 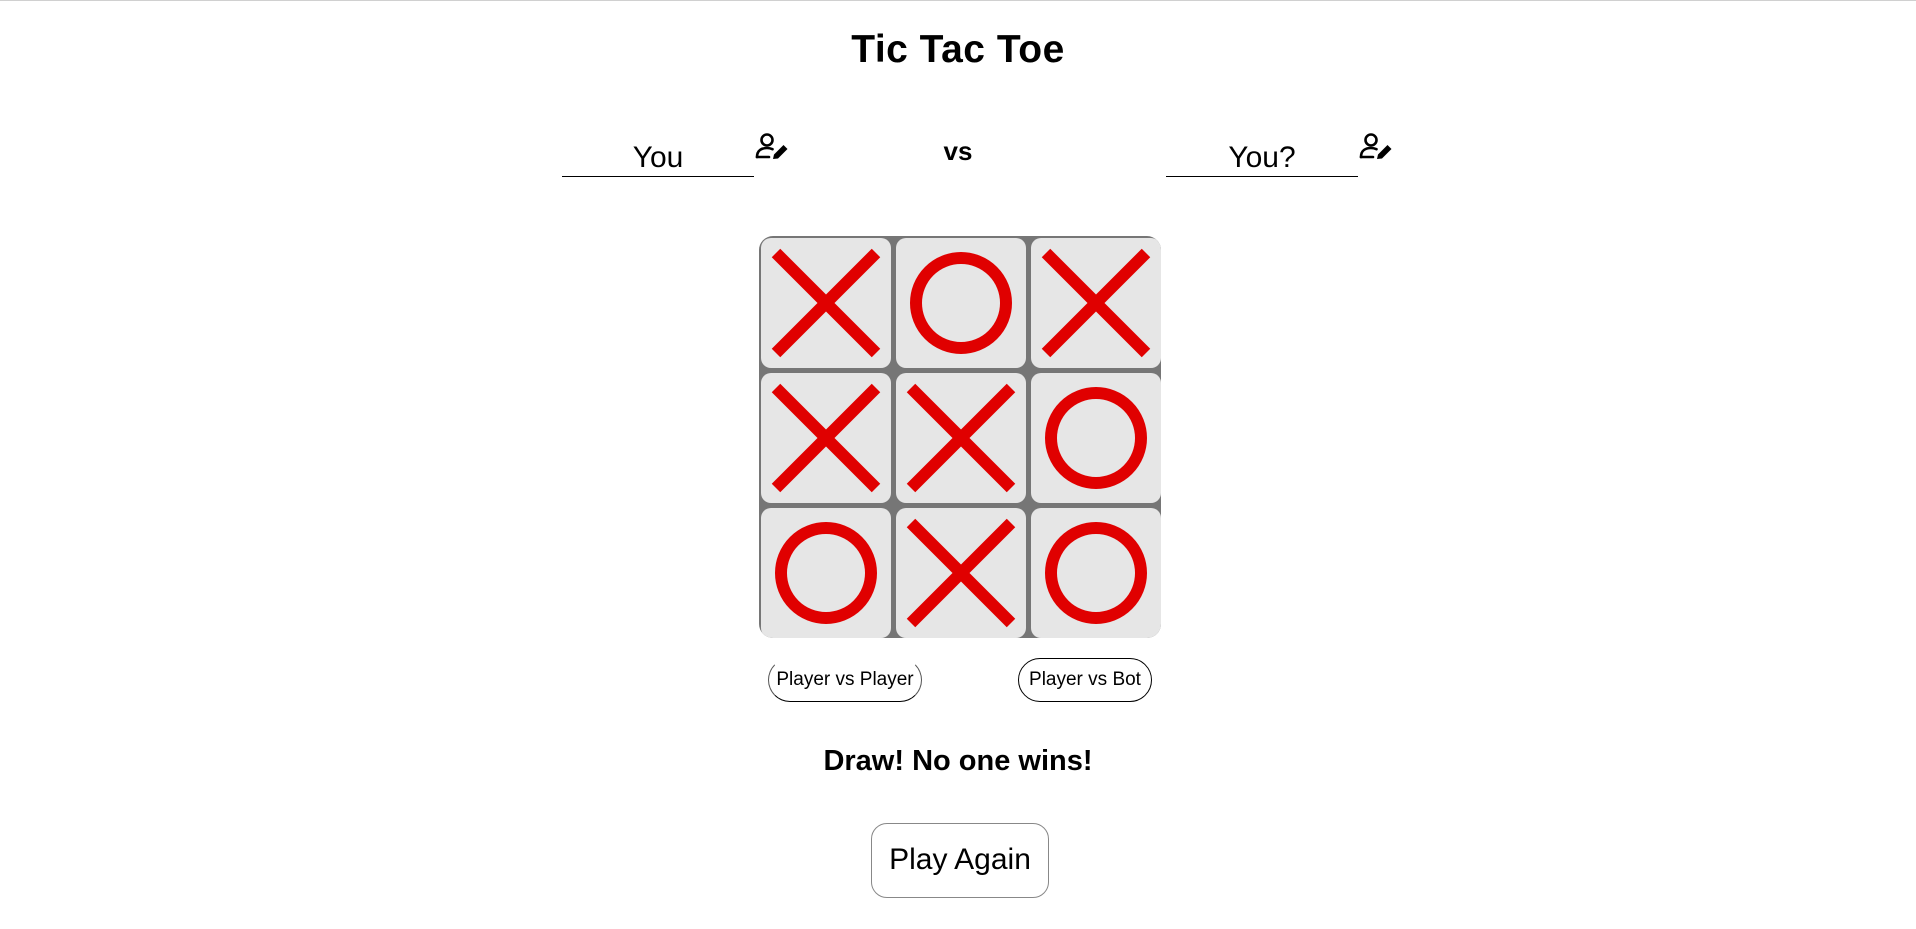 What do you see at coordinates (958, 761) in the screenshot?
I see `game-status-message: Draw! No one wins!` at bounding box center [958, 761].